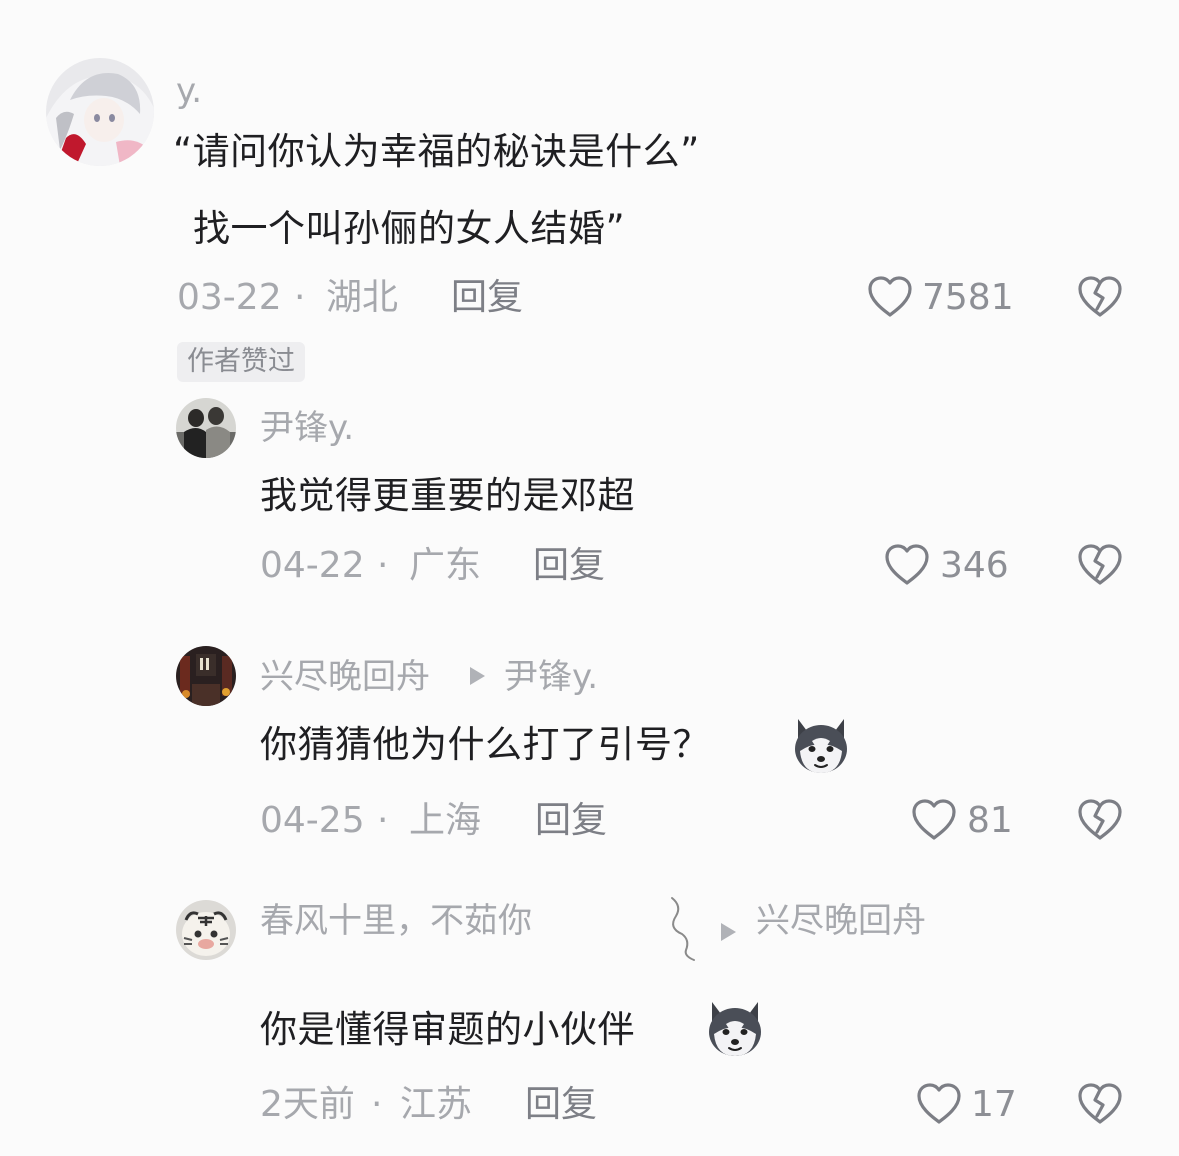 The height and width of the screenshot is (1156, 1179). I want to click on like-count: 17, so click(994, 1104).